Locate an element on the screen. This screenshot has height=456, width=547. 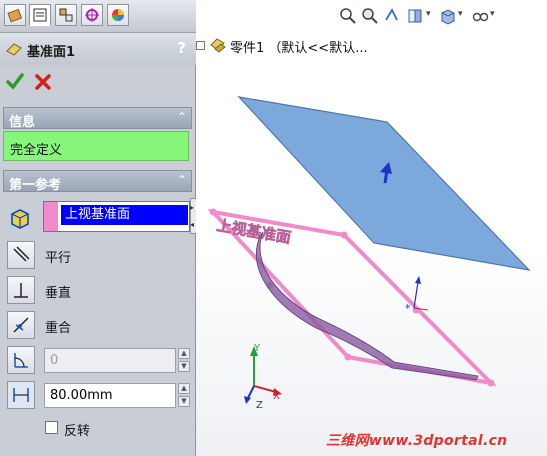
first-reference-field: 上视基准面 is located at coordinates (116, 216).